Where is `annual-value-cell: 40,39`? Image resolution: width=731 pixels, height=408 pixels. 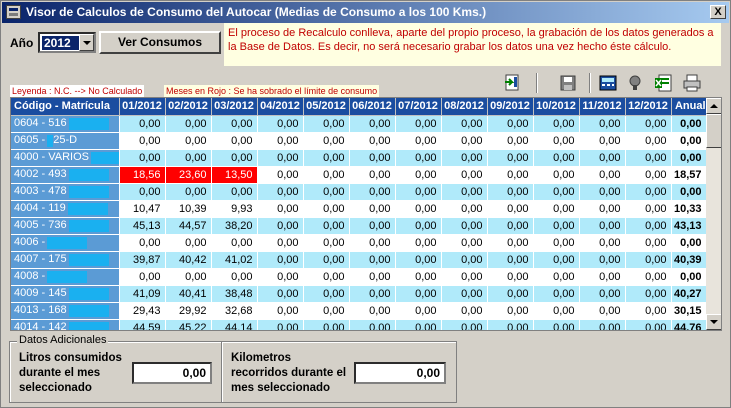
annual-value-cell: 40,39 is located at coordinates (689, 260).